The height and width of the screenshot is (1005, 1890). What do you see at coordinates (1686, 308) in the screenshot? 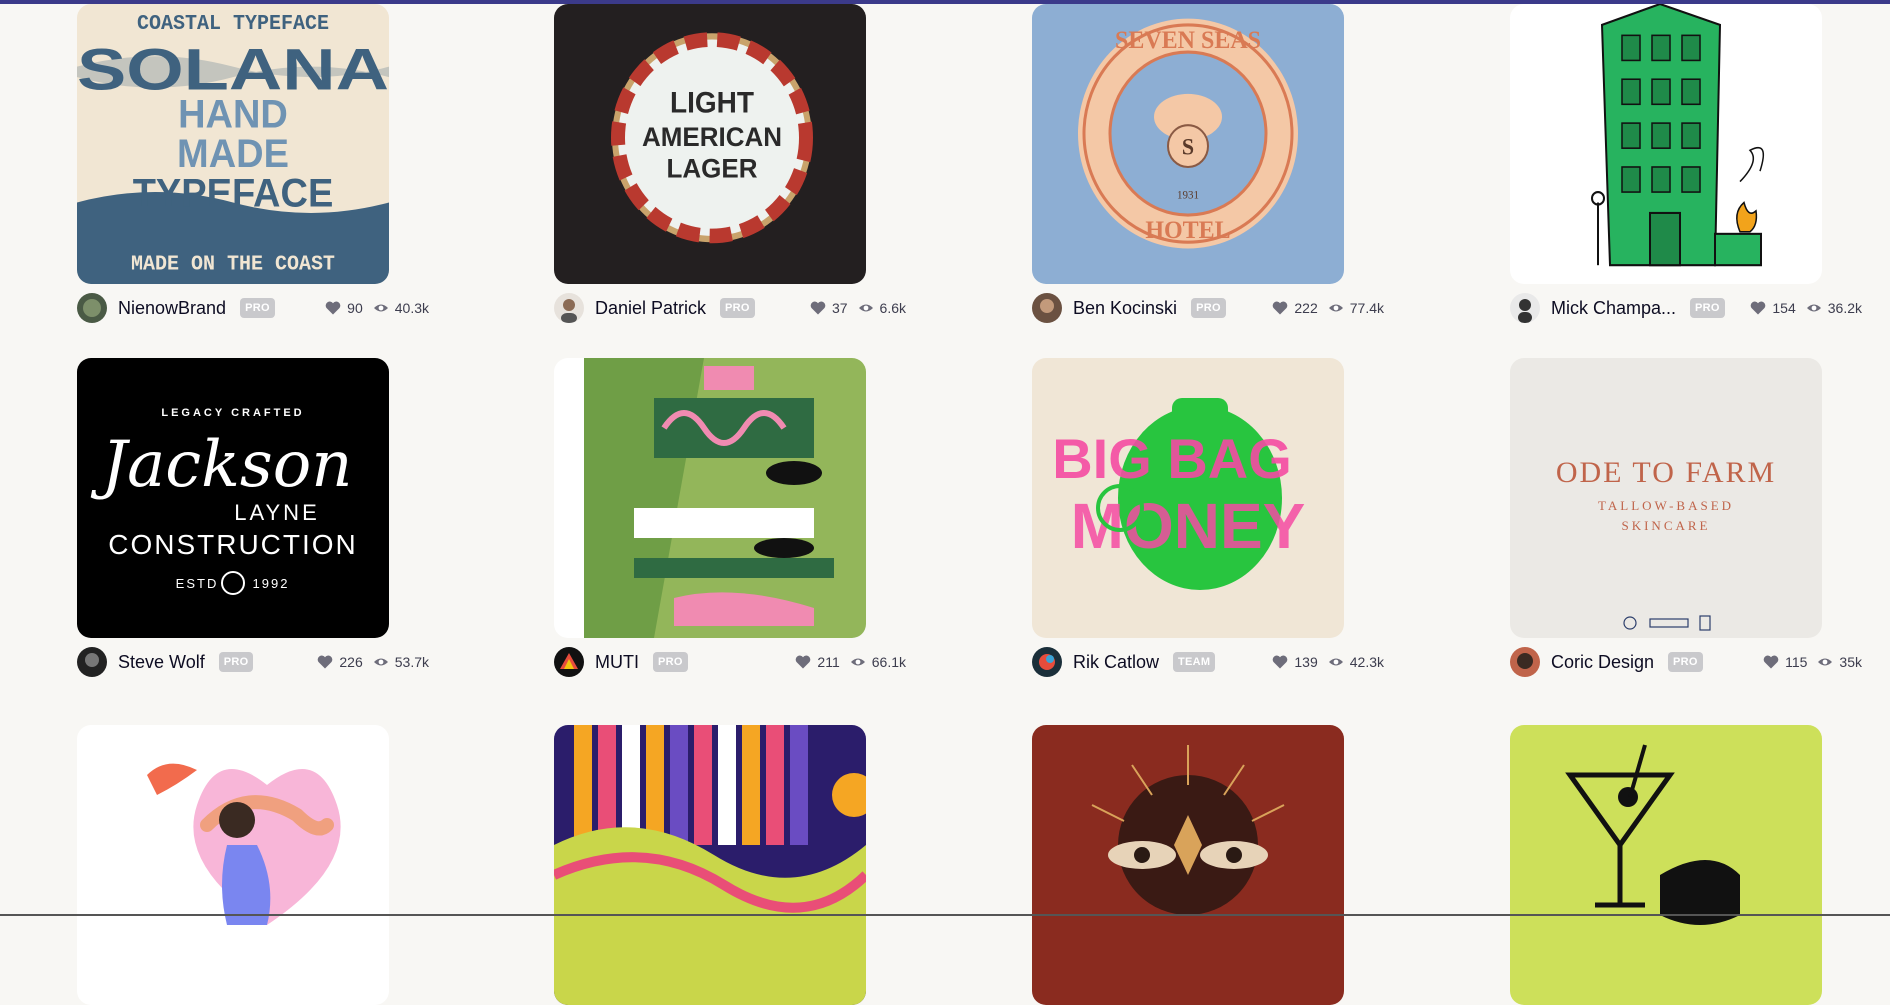
I see `shot-meta: Mick Champa... PRO 154 36.2k` at bounding box center [1686, 308].